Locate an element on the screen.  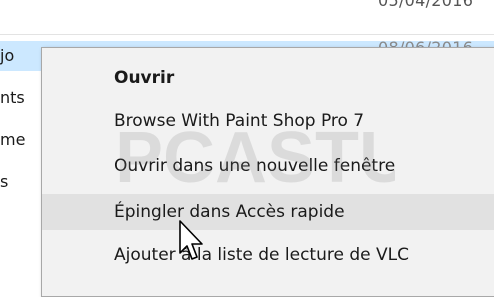
file-name: nts is located at coordinates (20, 97).